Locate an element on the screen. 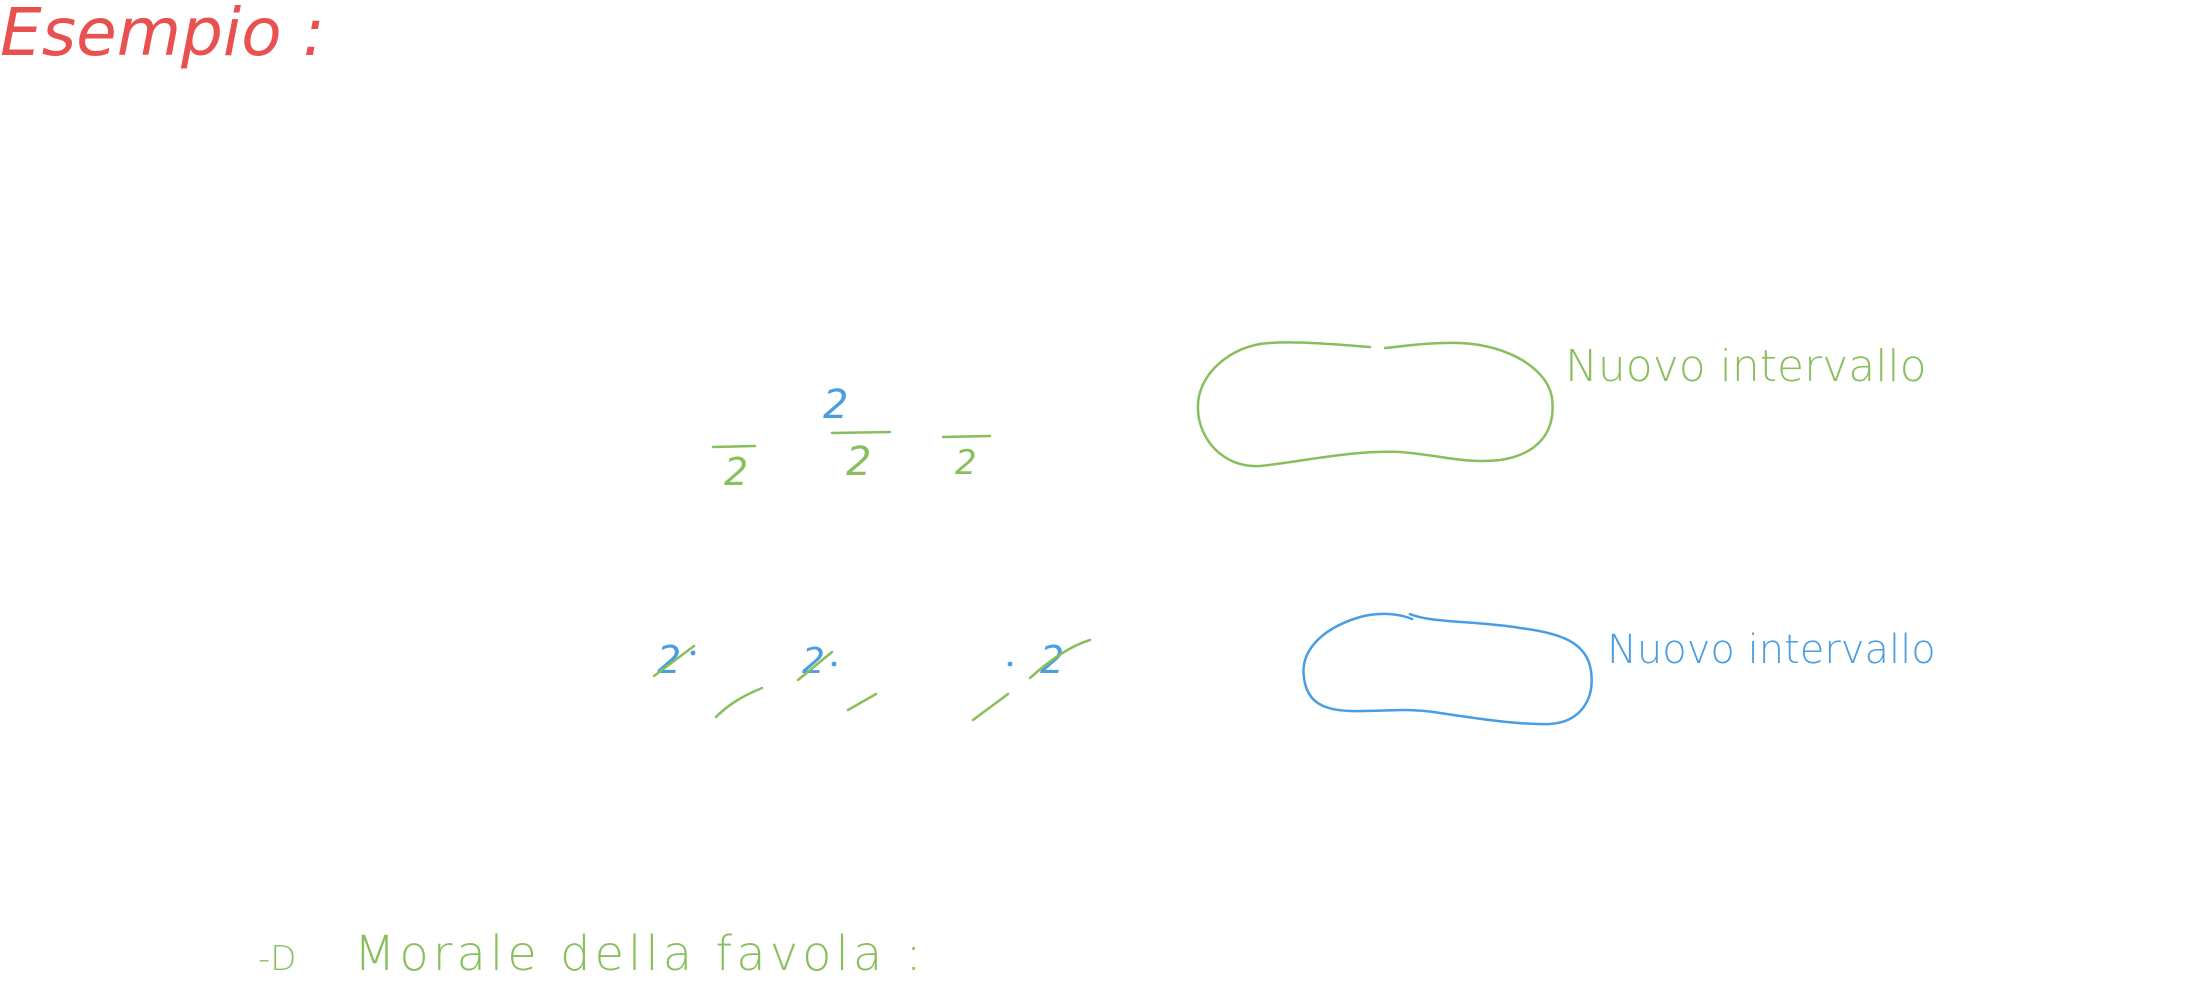 Image resolution: width=2203 pixels, height=1000 pixels. row2-green-marks is located at coordinates (872, 680).